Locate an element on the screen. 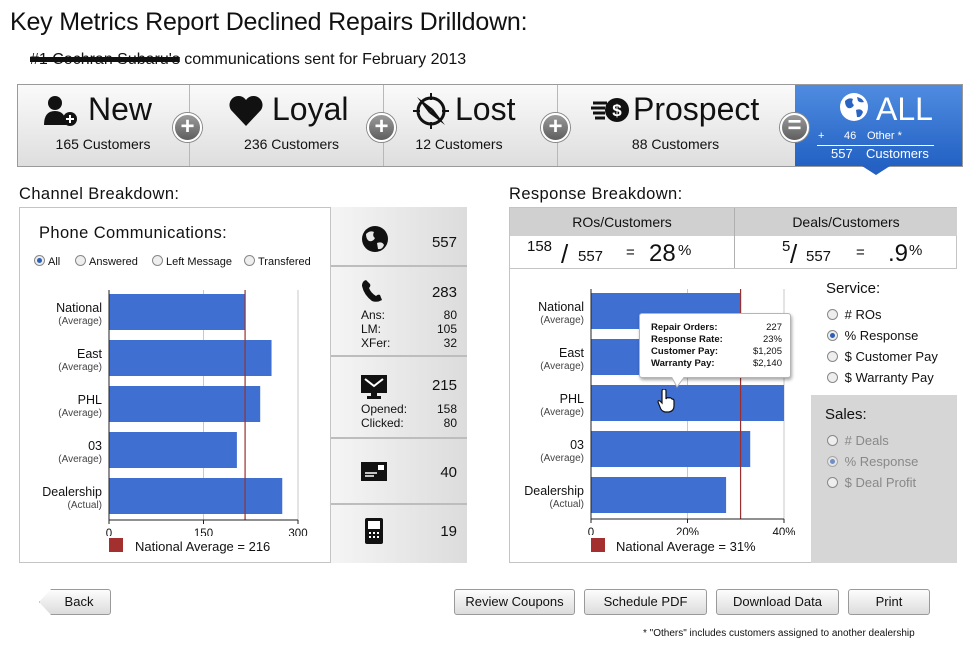 This screenshot has width=980, height=651. stat-sub-value: 32 is located at coordinates (450, 343).